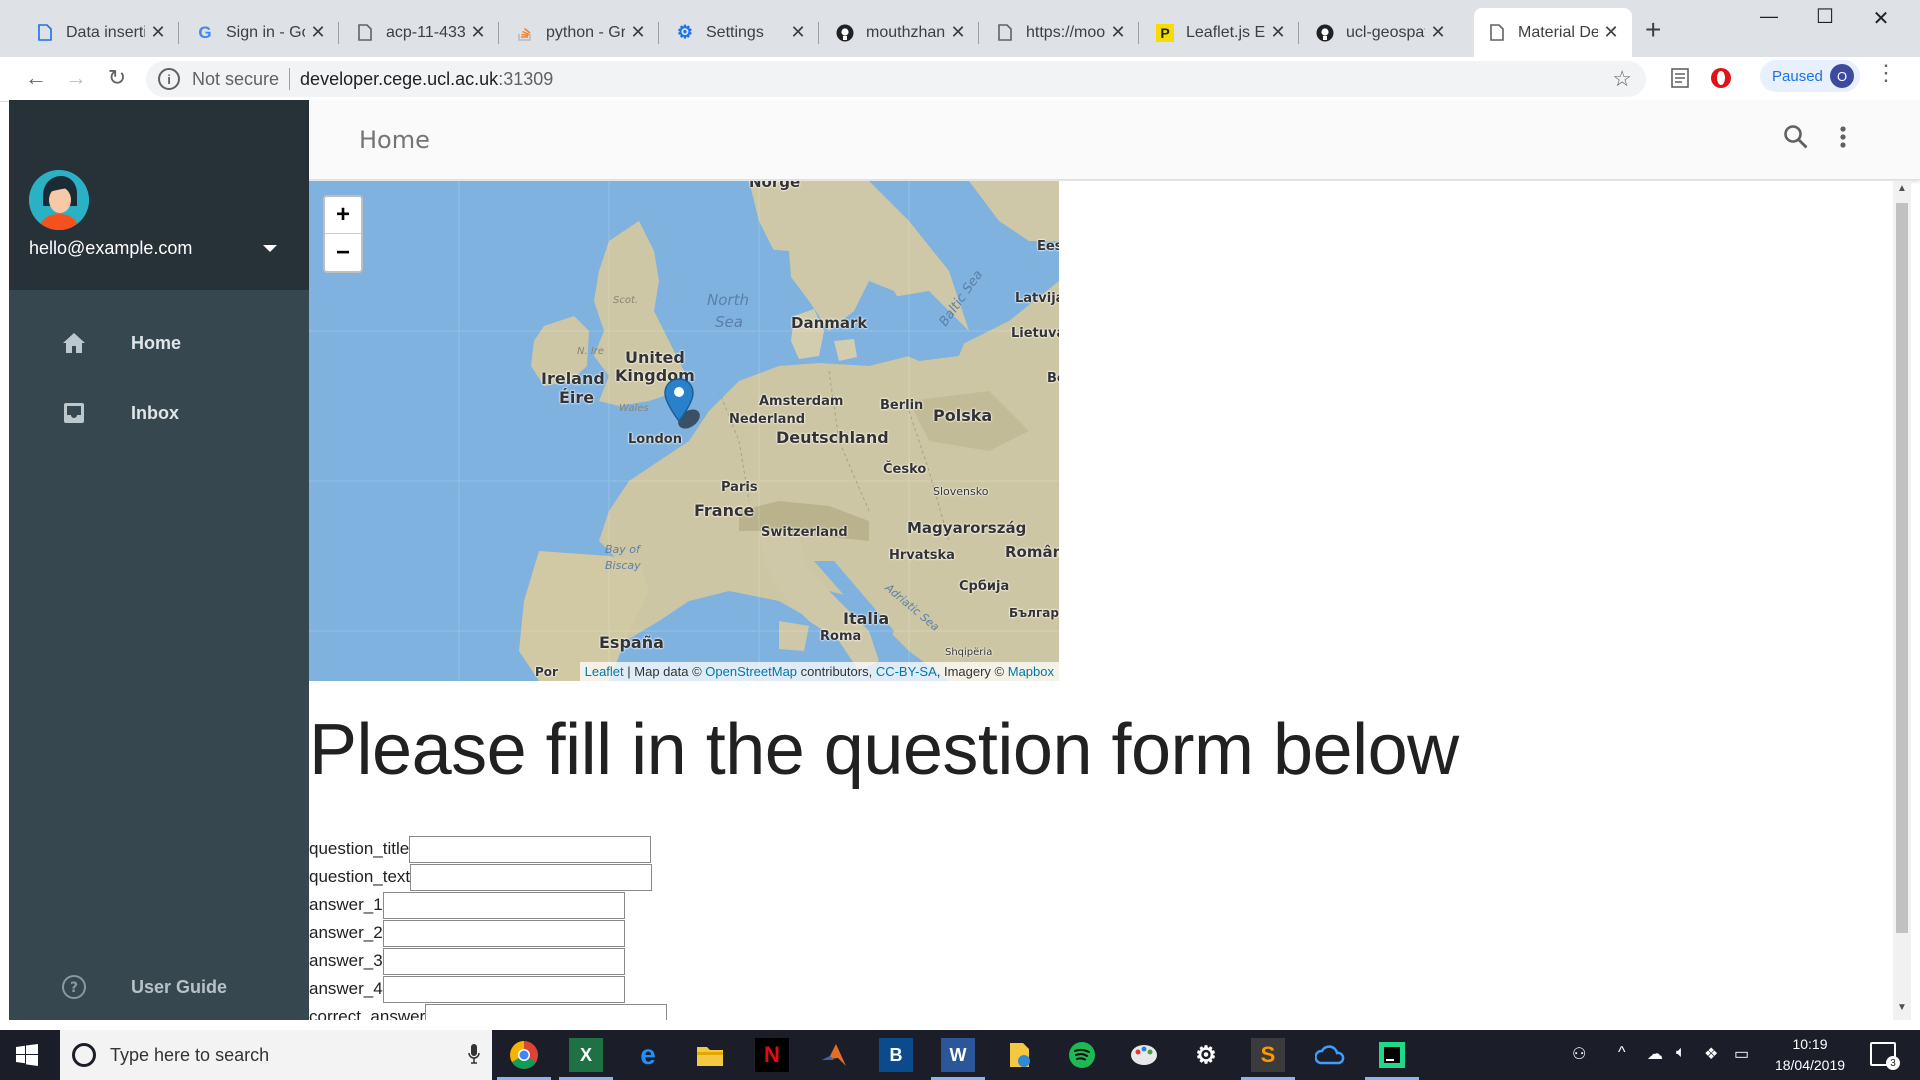 The width and height of the screenshot is (1920, 1080). I want to click on matlab-taskbar-icon, so click(834, 1055).